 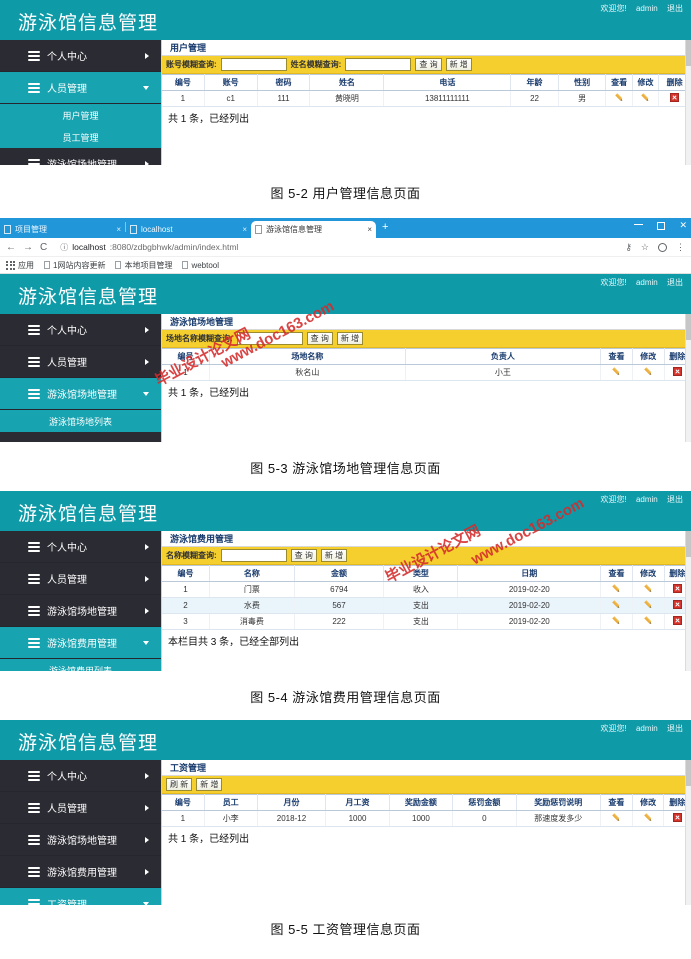 I want to click on bookmark-star-icon: ☆, so click(x=645, y=247).